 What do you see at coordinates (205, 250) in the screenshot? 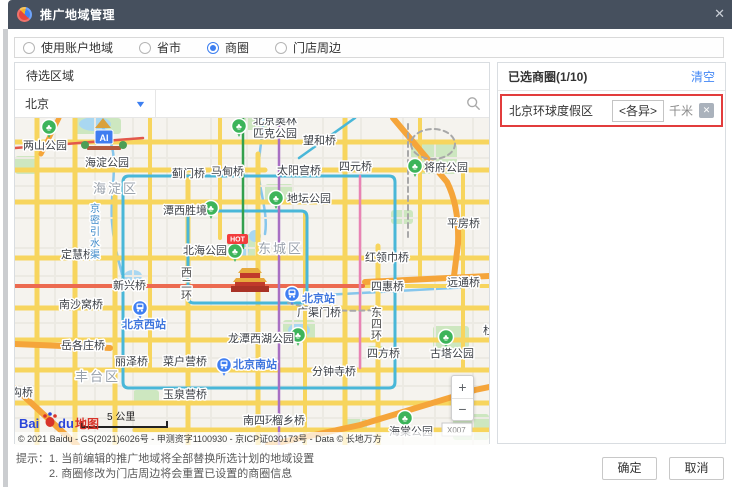
I see `map-label: 北海公园` at bounding box center [205, 250].